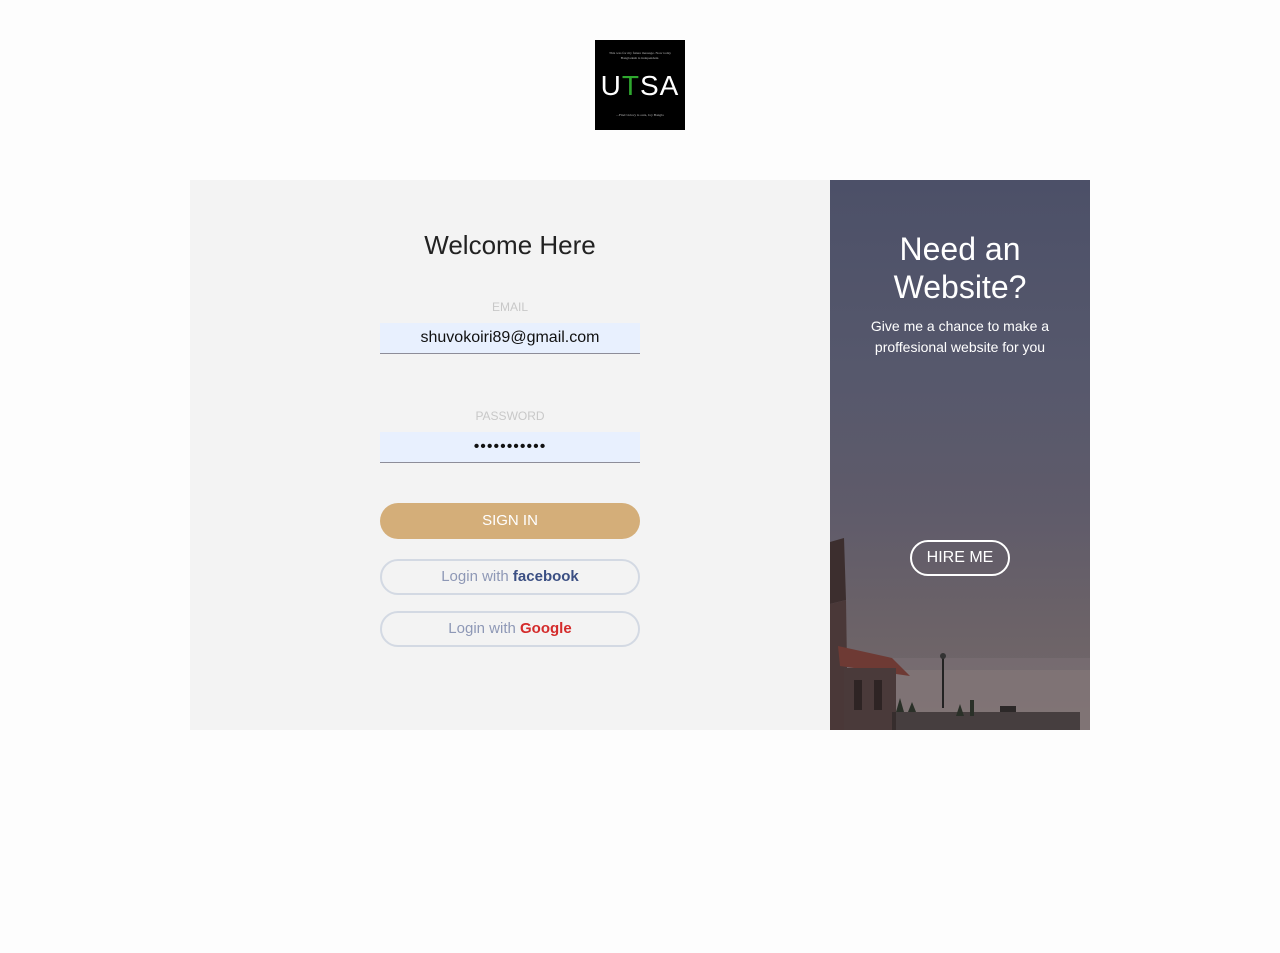 The height and width of the screenshot is (953, 1280). I want to click on google-brand: Google, so click(546, 628).